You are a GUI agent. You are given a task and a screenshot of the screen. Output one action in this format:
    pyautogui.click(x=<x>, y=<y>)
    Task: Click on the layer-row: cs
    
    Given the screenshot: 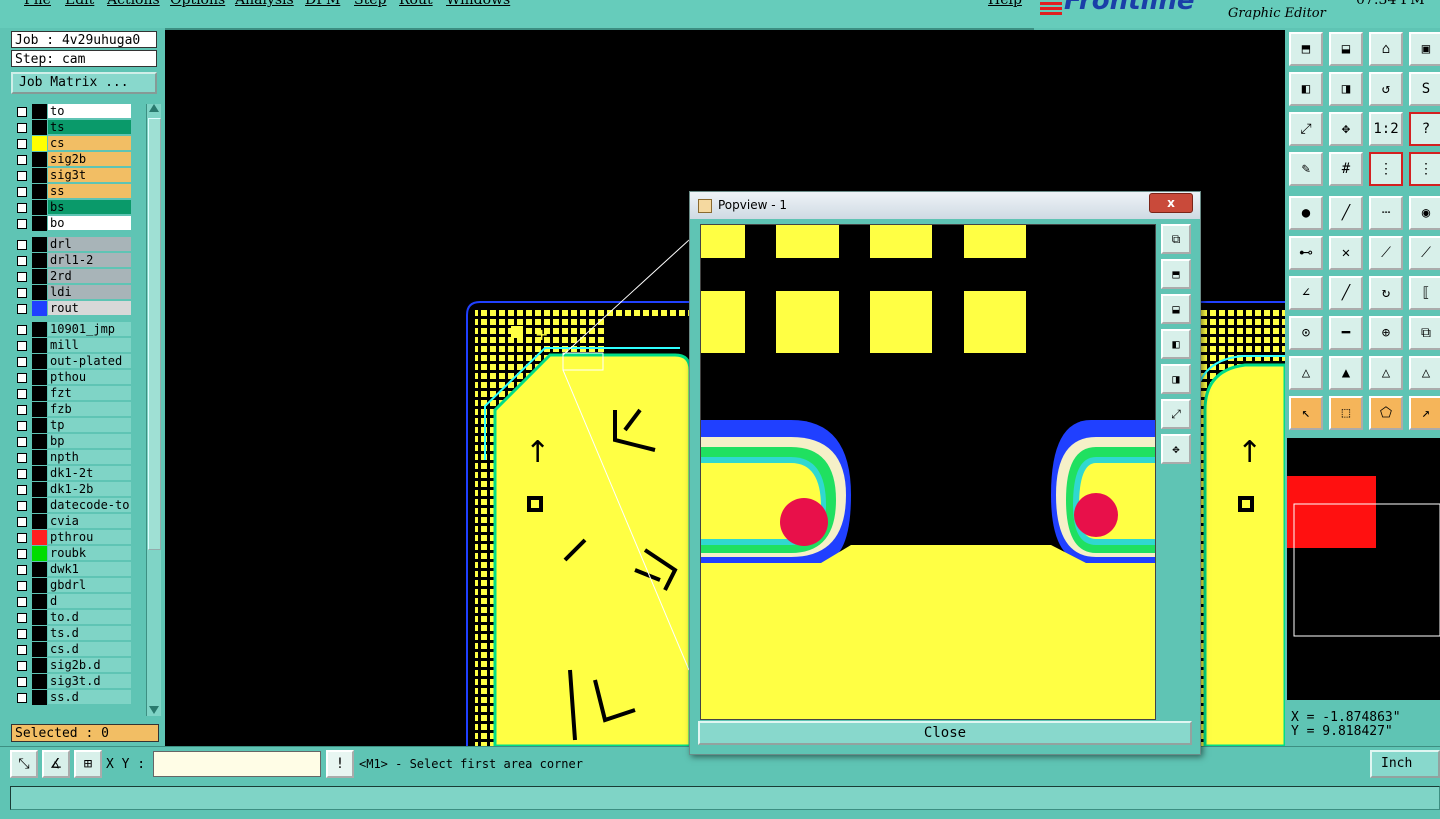 What is the action you would take?
    pyautogui.click(x=73, y=143)
    